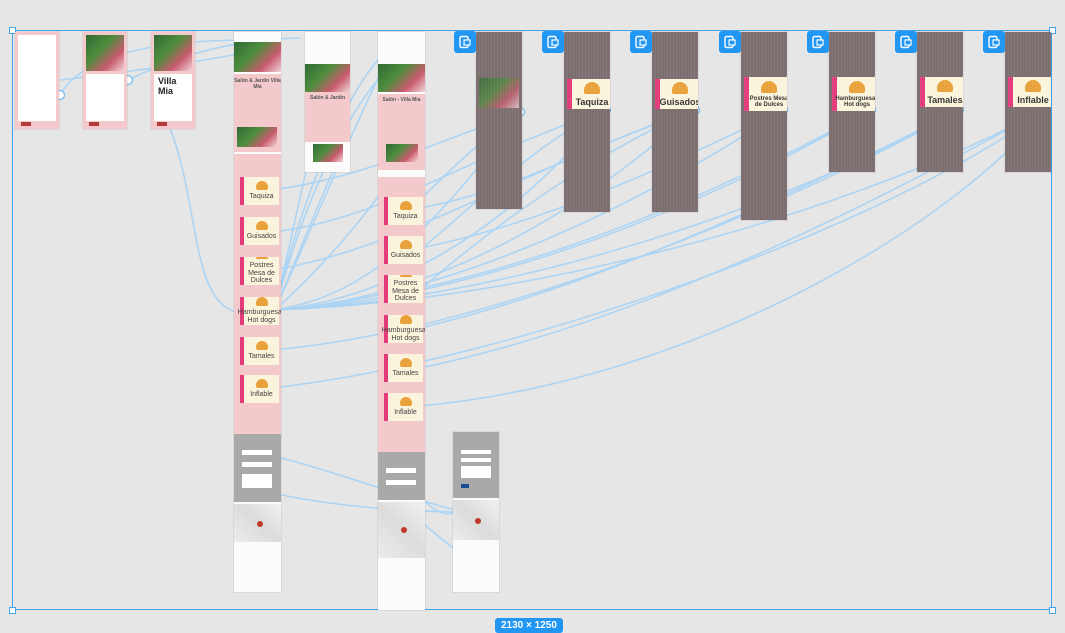 This screenshot has width=1065, height=633. I want to click on mobile-hero-image, so click(401, 78).